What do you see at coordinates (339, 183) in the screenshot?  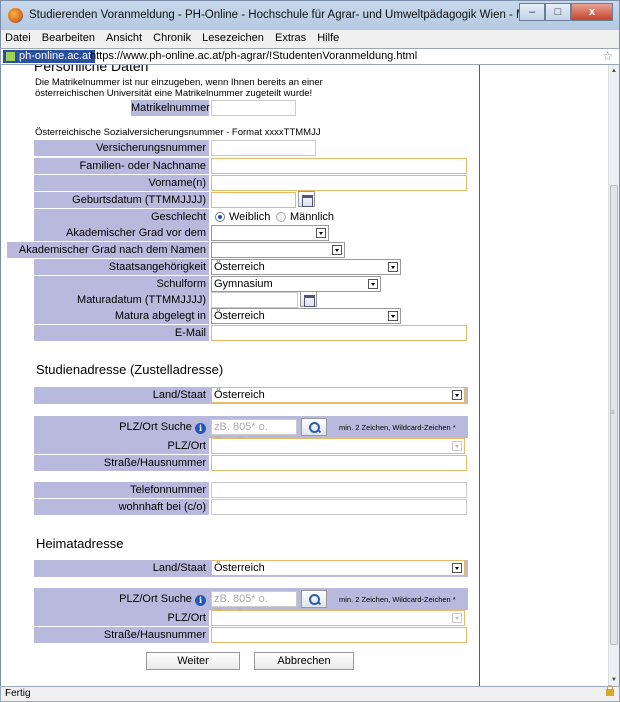 I see `firstname-input` at bounding box center [339, 183].